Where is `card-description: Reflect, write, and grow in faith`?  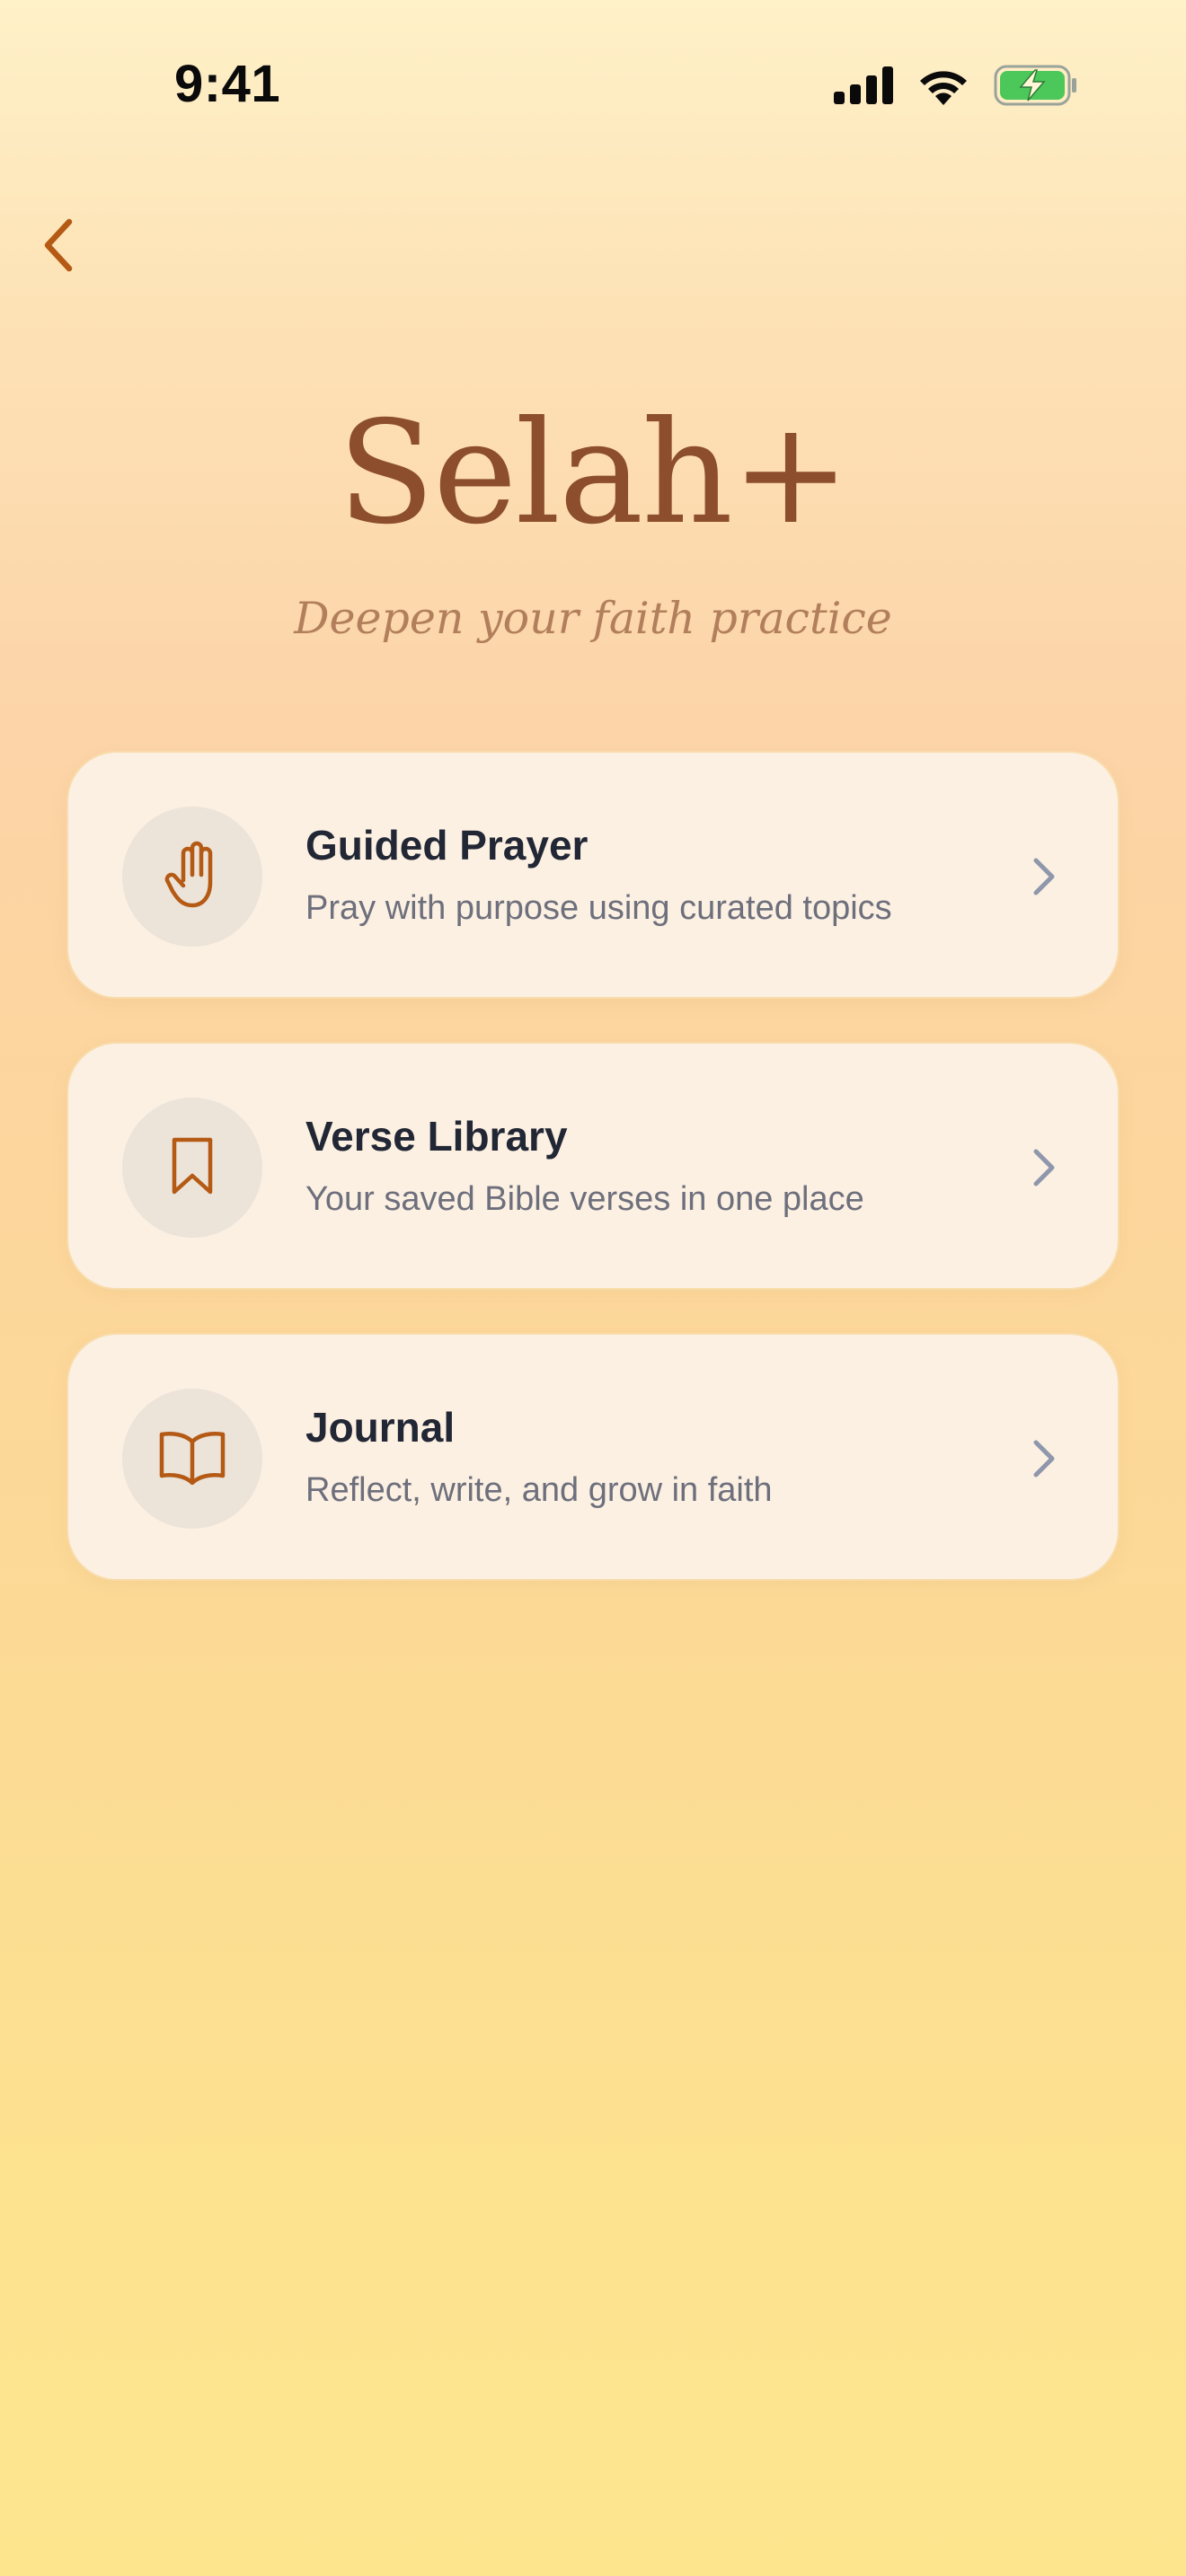
card-description: Reflect, write, and grow in faith is located at coordinates (539, 1490).